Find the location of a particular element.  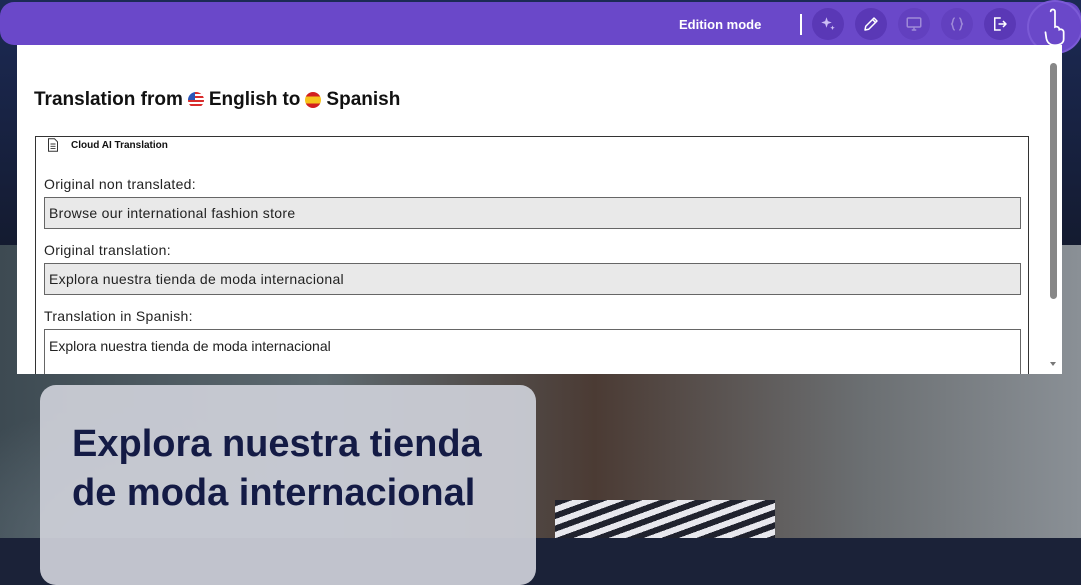

target-language: Spanish is located at coordinates (363, 99).